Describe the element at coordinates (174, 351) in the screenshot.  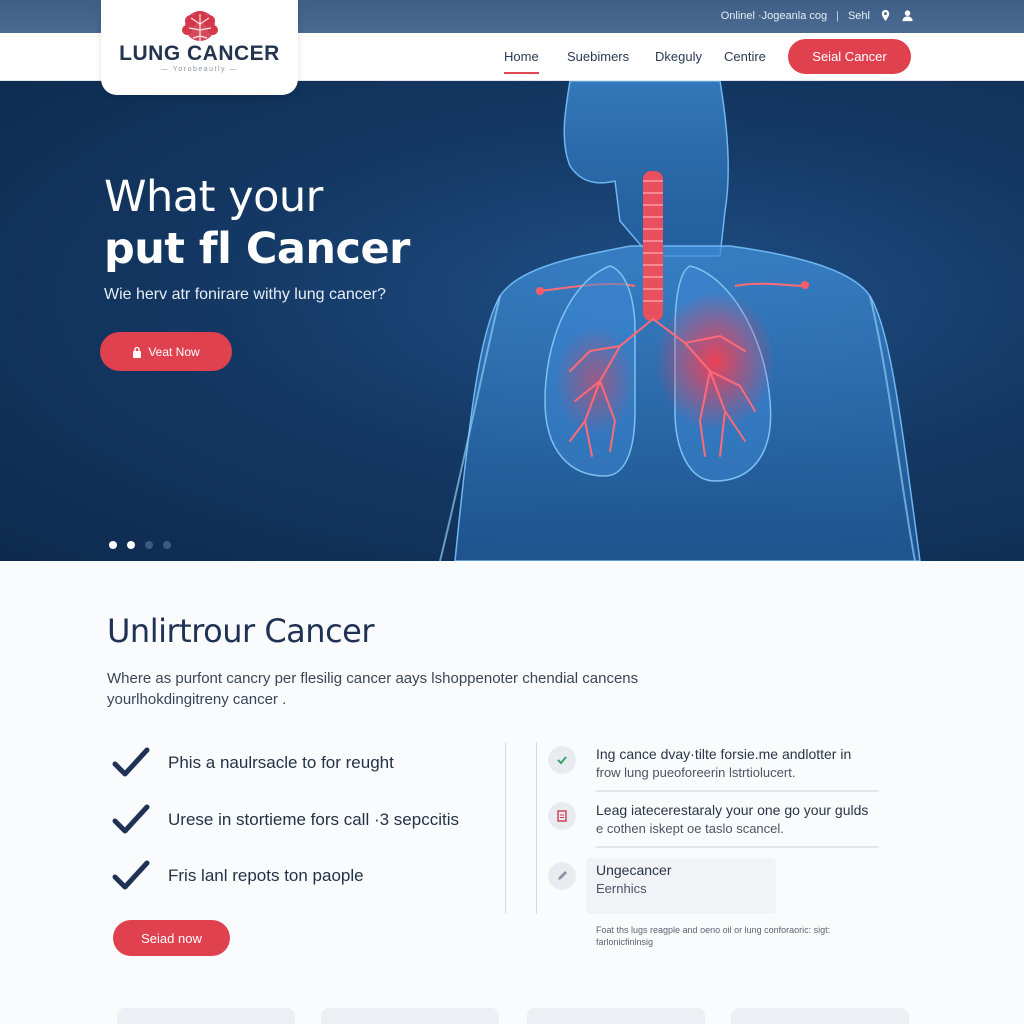
I see `hero-cta-label: Veat Now` at that location.